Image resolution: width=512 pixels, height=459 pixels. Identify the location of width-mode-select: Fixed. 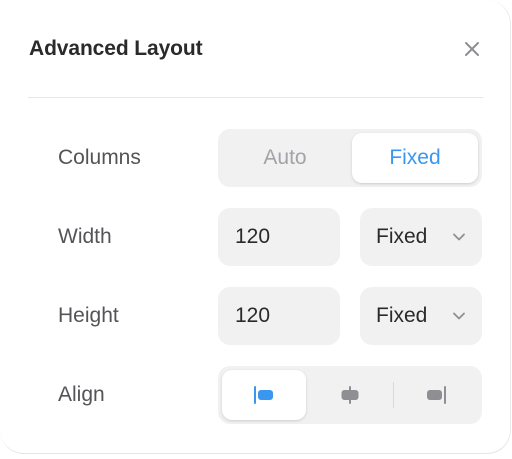
(421, 237).